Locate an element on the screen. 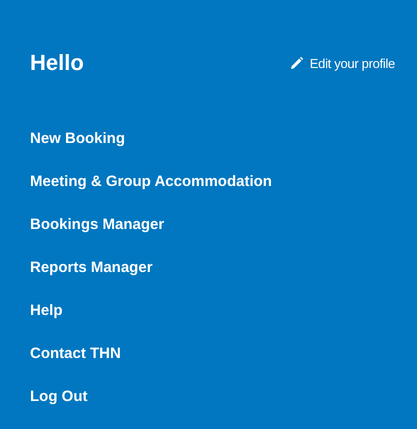 This screenshot has height=429, width=417. greeting-heading: Hello is located at coordinates (57, 63).